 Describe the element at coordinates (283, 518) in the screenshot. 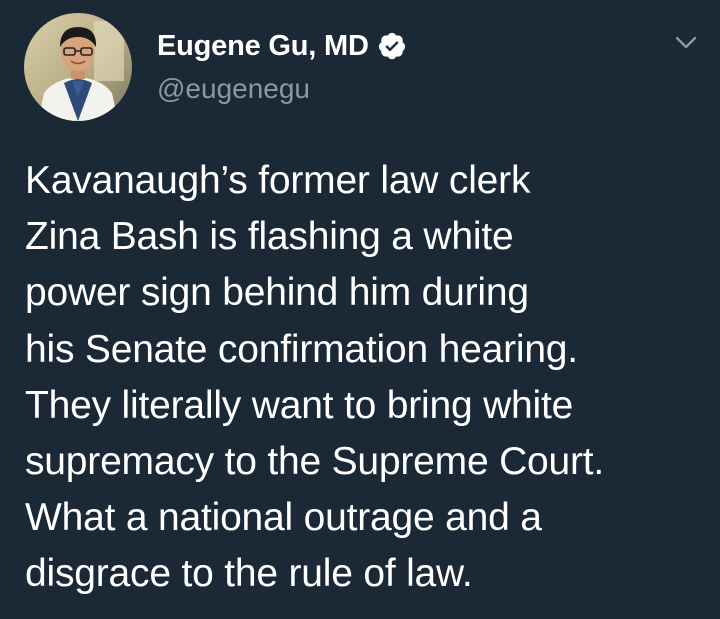

I see `tweet-text-line: What a national outrage and a` at that location.